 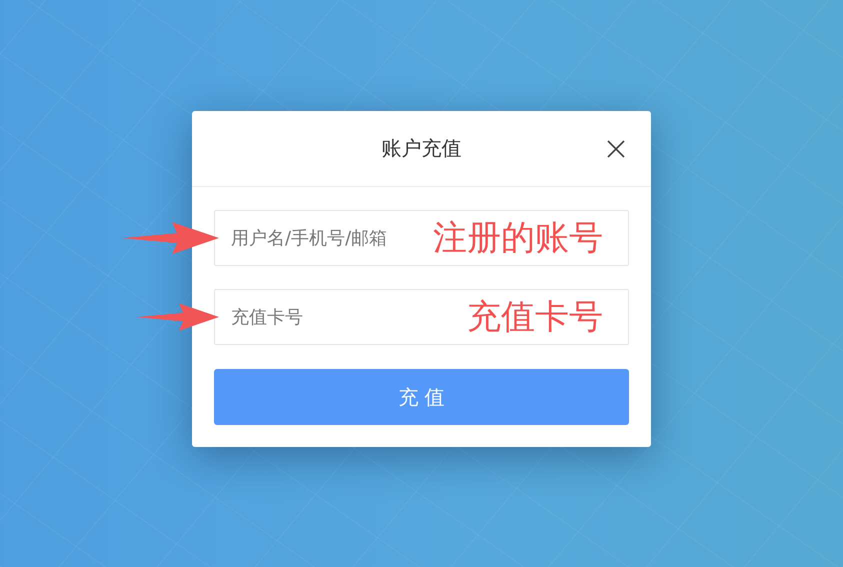 I want to click on dialog-title: 账户充值, so click(x=422, y=148).